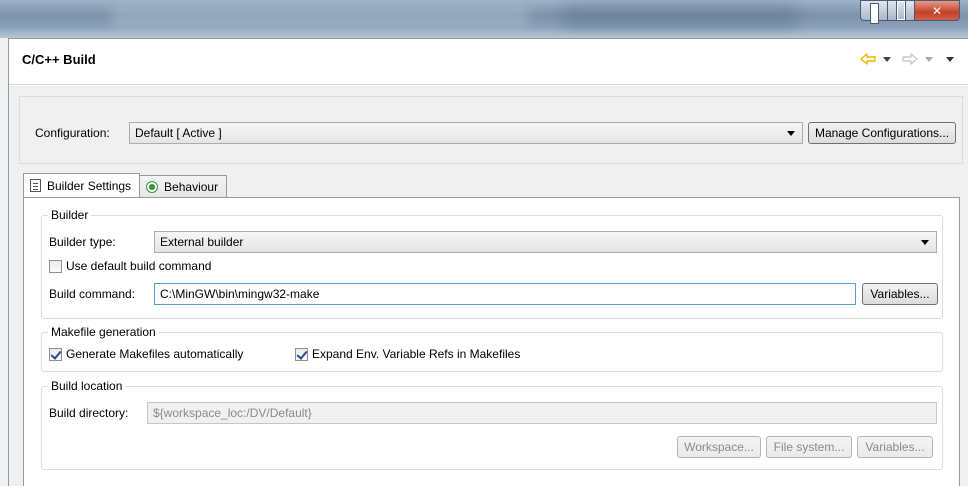 This screenshot has height=486, width=968. I want to click on expand-env-refs-checkbox: Expand Env. Variable Refs in Makefiles, so click(407, 354).